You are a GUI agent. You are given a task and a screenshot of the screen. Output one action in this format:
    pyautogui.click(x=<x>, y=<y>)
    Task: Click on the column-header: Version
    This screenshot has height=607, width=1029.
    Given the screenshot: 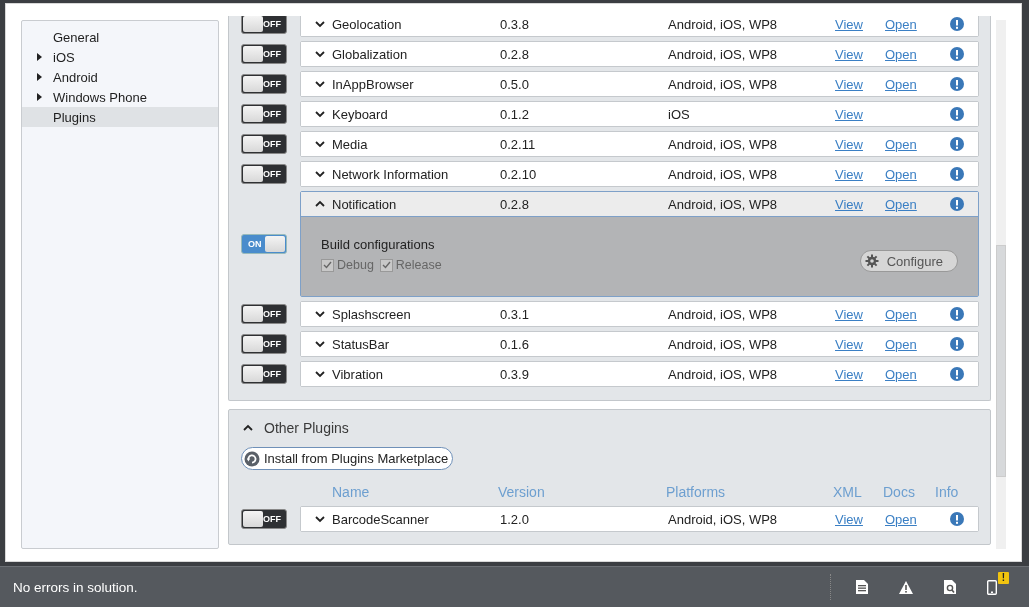 What is the action you would take?
    pyautogui.click(x=522, y=492)
    